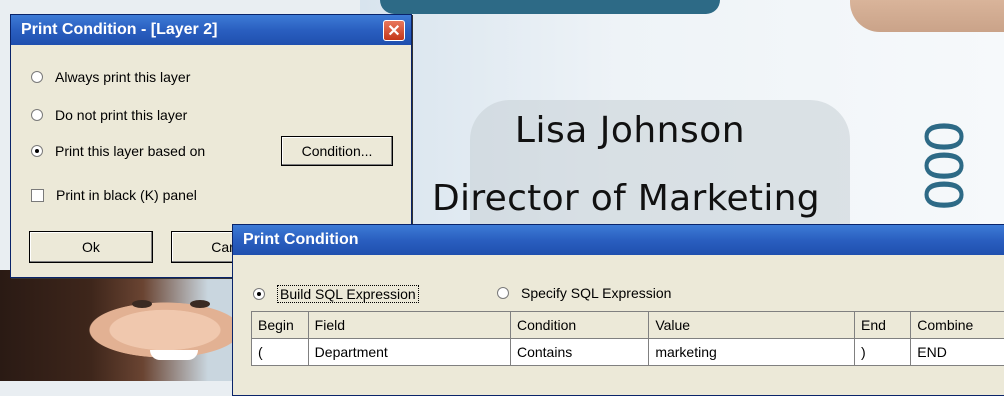  What do you see at coordinates (348, 294) in the screenshot?
I see `radio-label: Build SQL Expression` at bounding box center [348, 294].